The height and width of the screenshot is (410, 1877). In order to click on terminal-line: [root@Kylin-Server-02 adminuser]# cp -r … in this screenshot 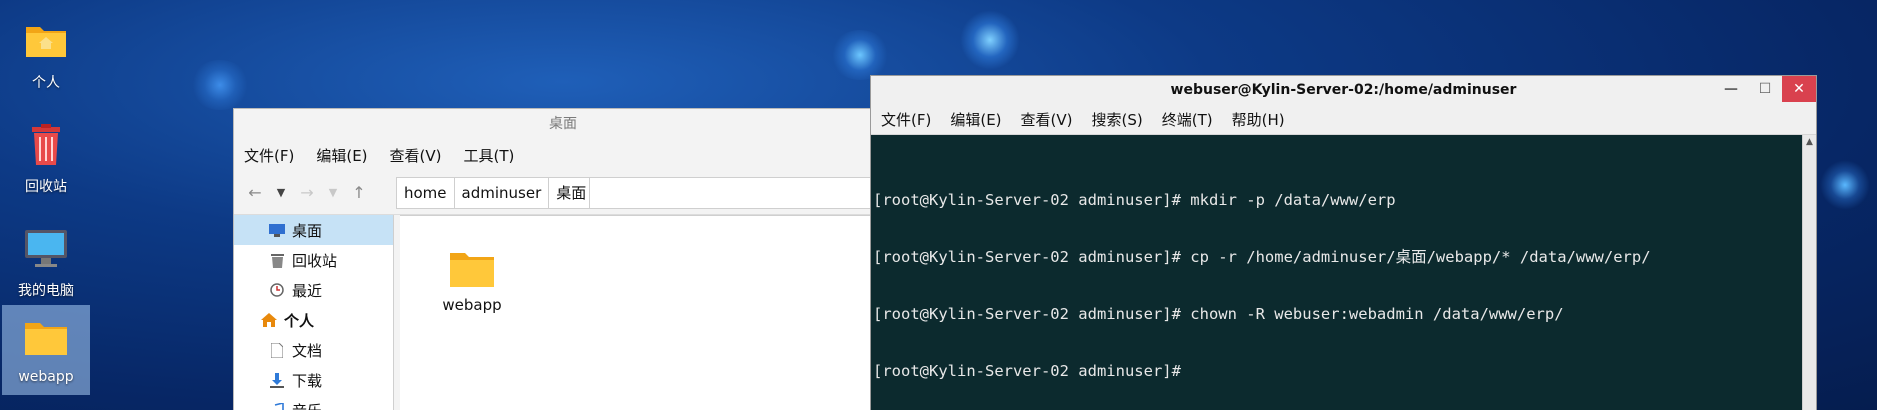, I will do `click(1262, 257)`.